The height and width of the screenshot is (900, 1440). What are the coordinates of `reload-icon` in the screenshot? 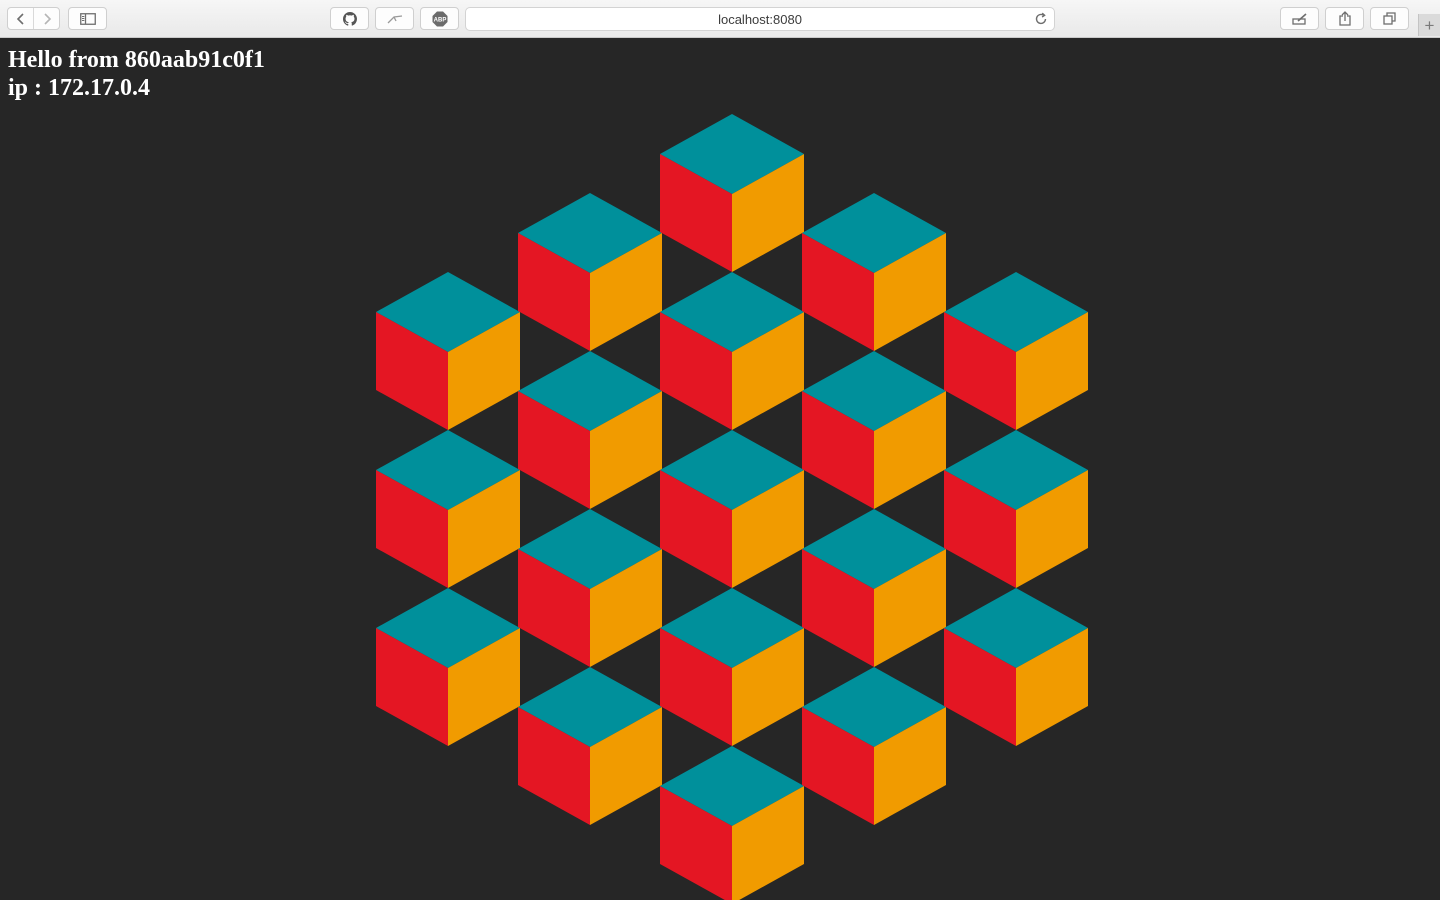 It's located at (1041, 19).